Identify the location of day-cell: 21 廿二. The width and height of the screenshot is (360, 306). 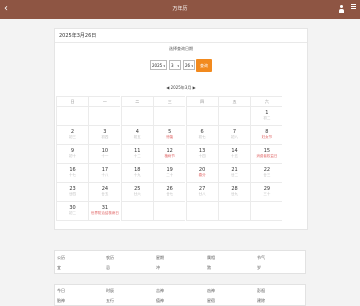
(234, 173).